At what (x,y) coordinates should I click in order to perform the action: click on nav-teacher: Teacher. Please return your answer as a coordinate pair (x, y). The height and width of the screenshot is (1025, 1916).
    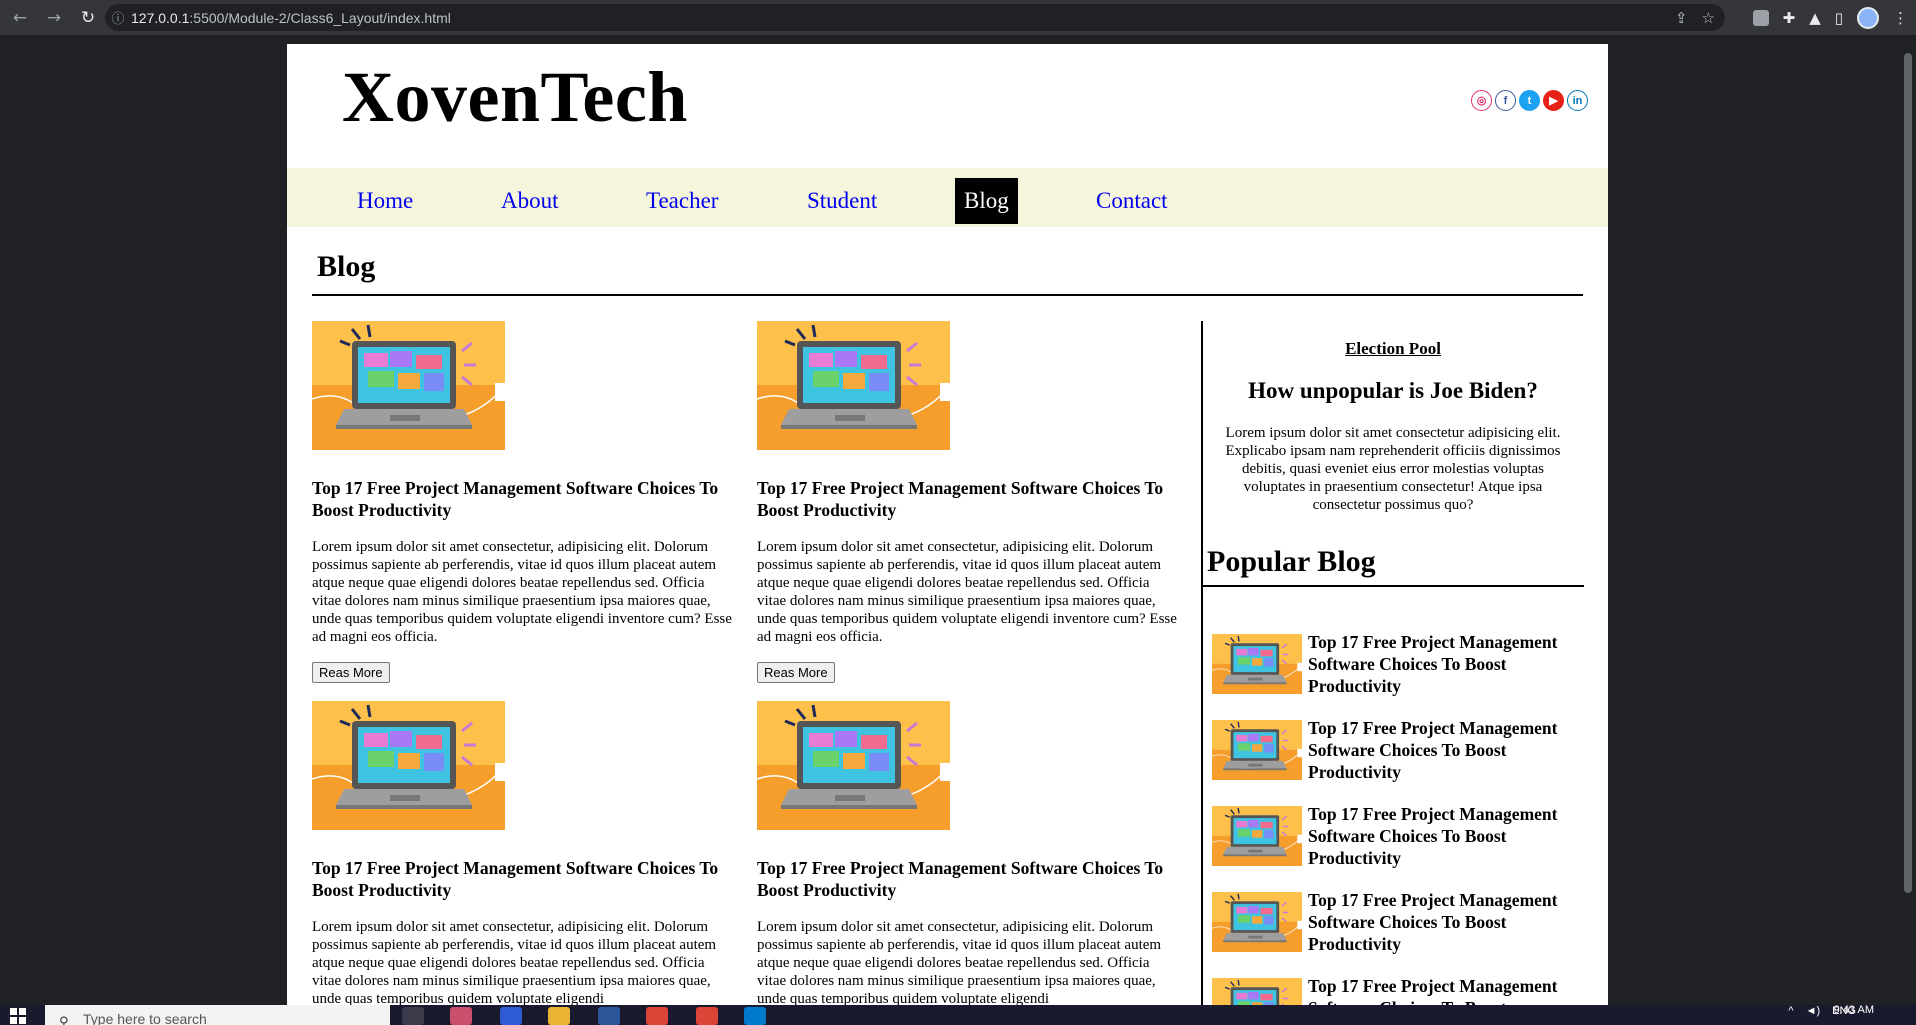
    Looking at the image, I should click on (682, 201).